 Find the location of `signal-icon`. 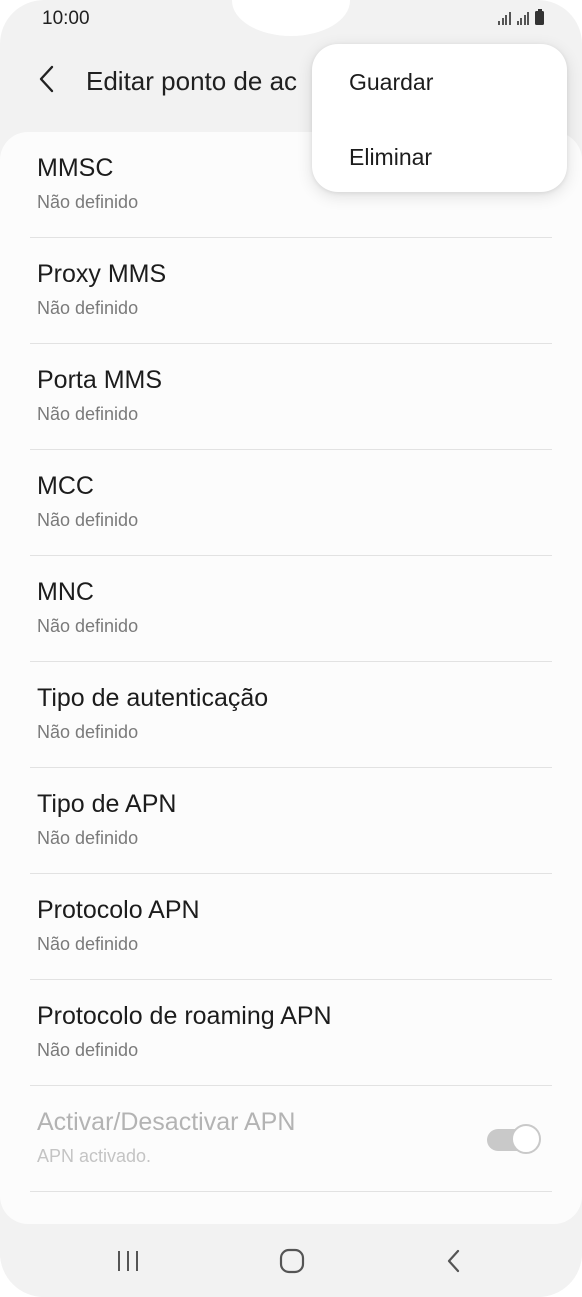

signal-icon is located at coordinates (504, 18).